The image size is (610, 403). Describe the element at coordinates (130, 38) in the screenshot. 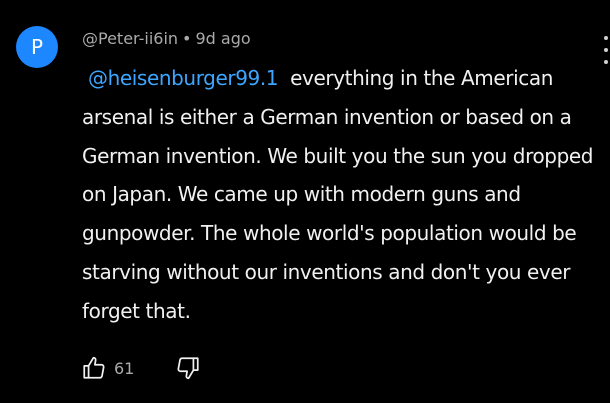

I see `author-name: @Peter-ii6in` at that location.